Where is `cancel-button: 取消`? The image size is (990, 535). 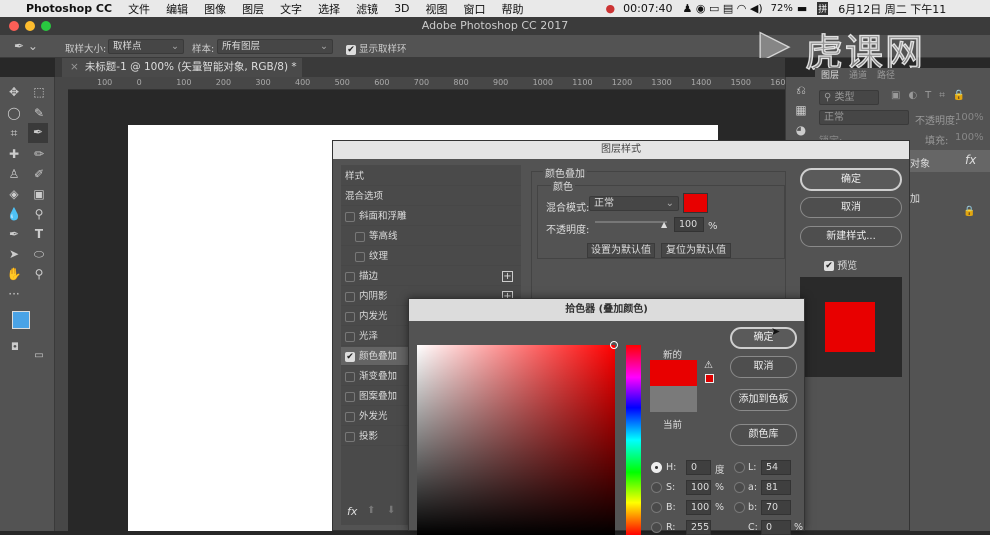 cancel-button: 取消 is located at coordinates (851, 207).